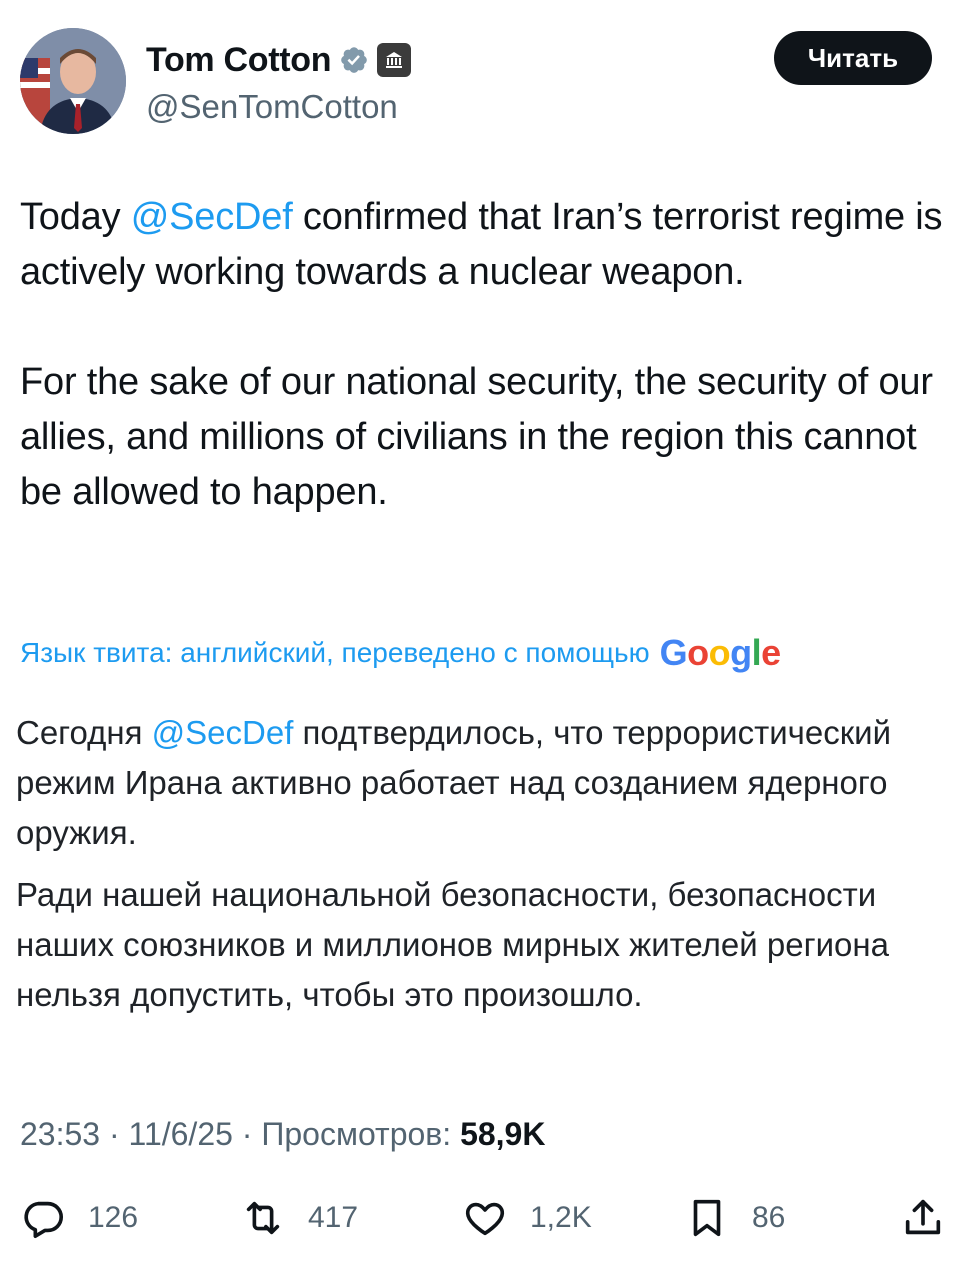 Image resolution: width=968 pixels, height=1280 pixels. I want to click on bookmark-icon, so click(707, 1218).